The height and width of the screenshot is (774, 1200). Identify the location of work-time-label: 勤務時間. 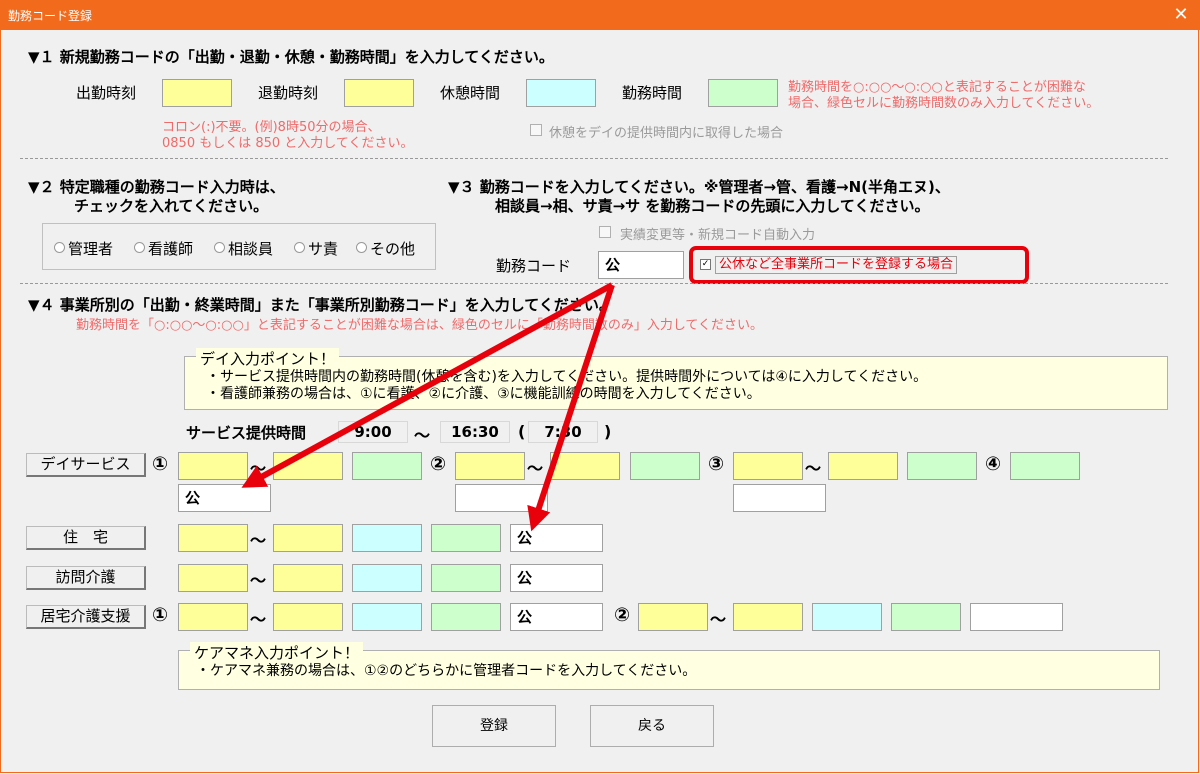
(652, 93).